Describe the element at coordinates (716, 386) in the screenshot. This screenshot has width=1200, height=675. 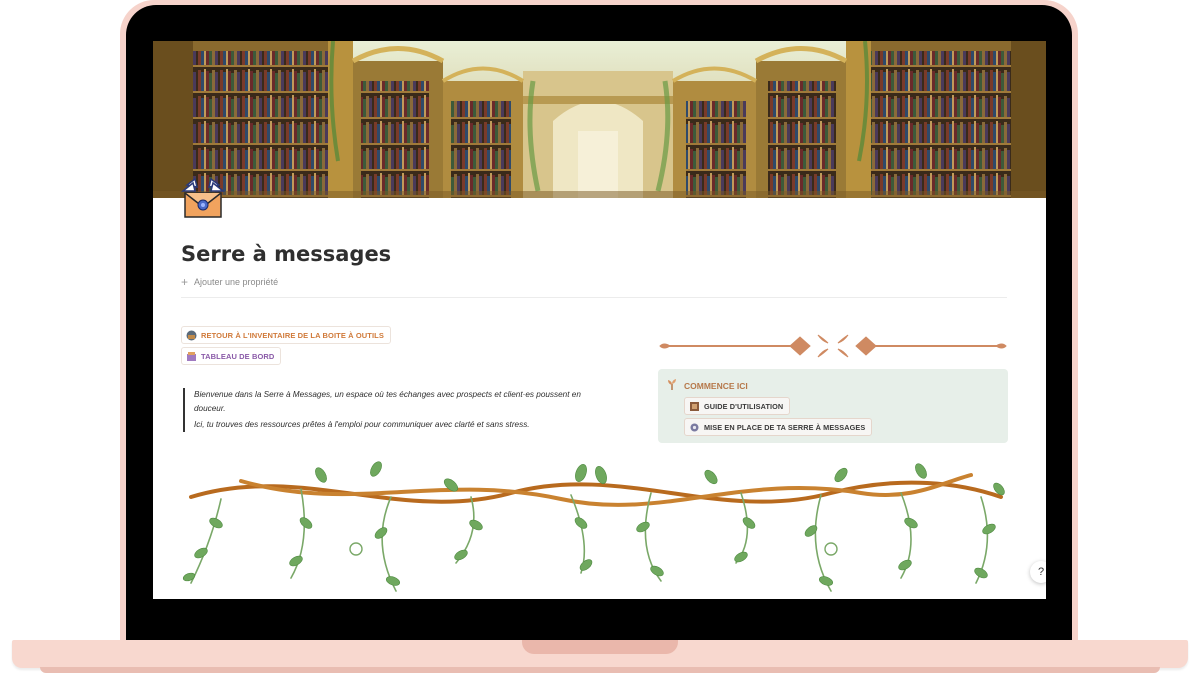
I see `callout-title: COMMENCE ICI` at that location.